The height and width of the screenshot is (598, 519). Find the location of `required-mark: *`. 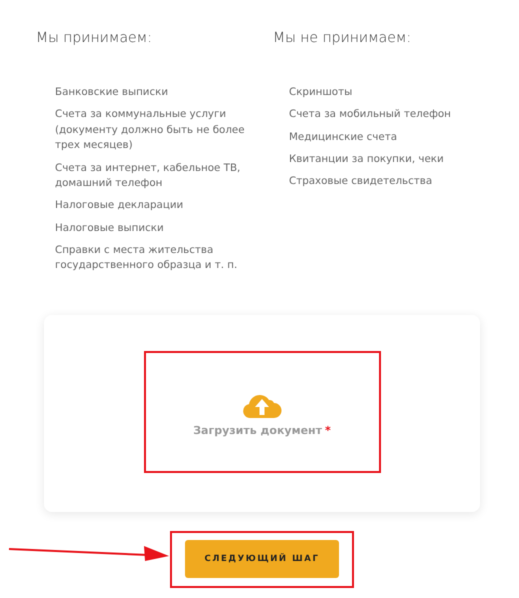

required-mark: * is located at coordinates (328, 431).